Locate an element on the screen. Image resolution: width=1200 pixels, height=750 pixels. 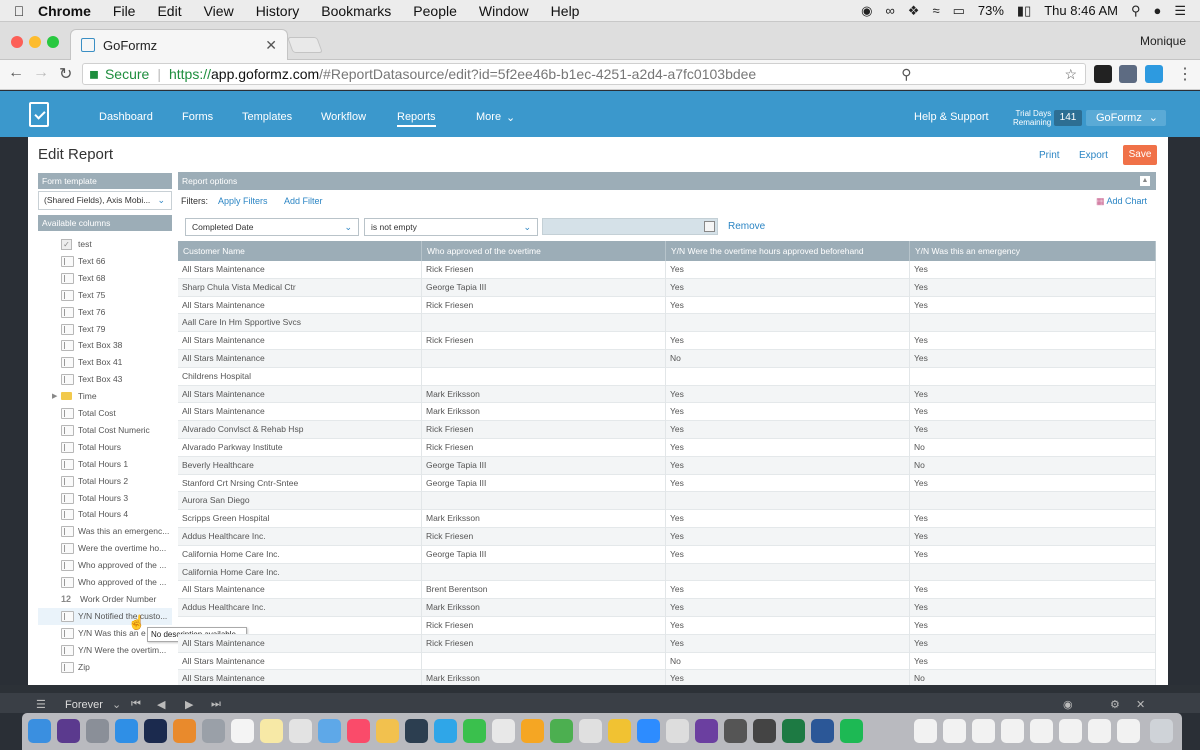
nav-templates: Templates is located at coordinates (267, 117).